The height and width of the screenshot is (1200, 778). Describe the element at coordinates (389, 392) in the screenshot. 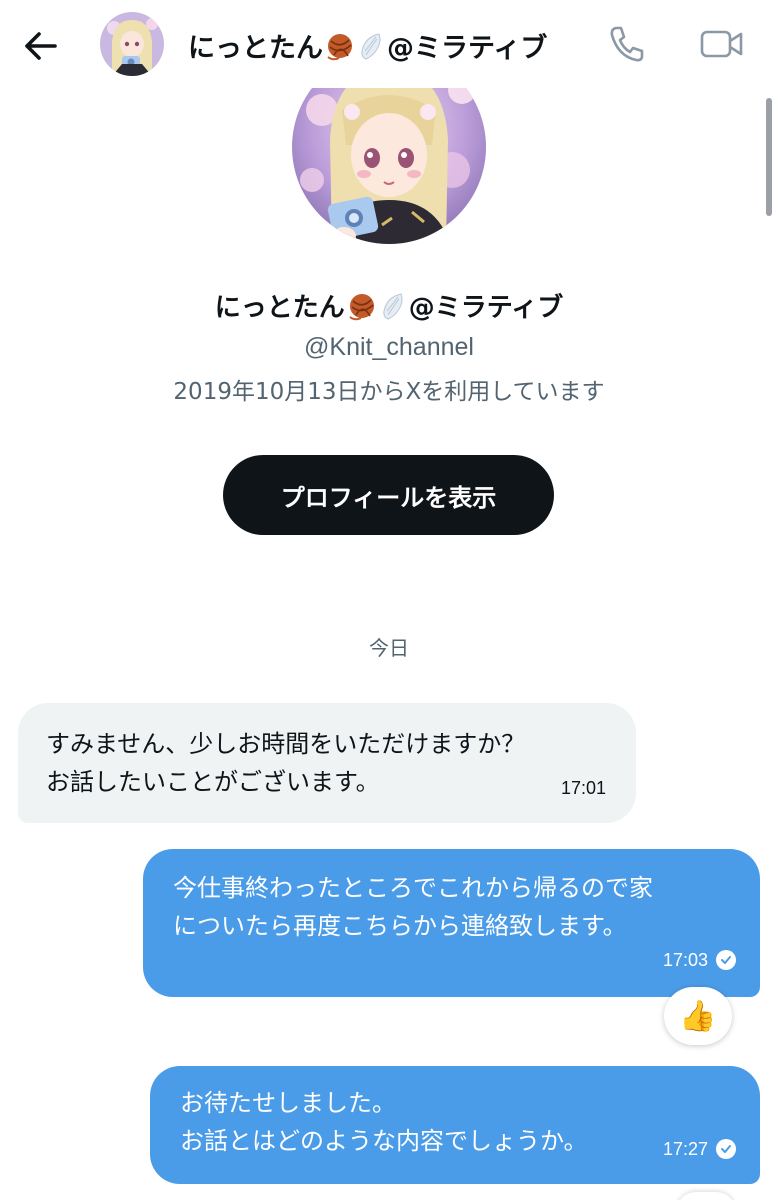

I see `profile-joined-date: 2019年10月13日からXを利用しています` at that location.